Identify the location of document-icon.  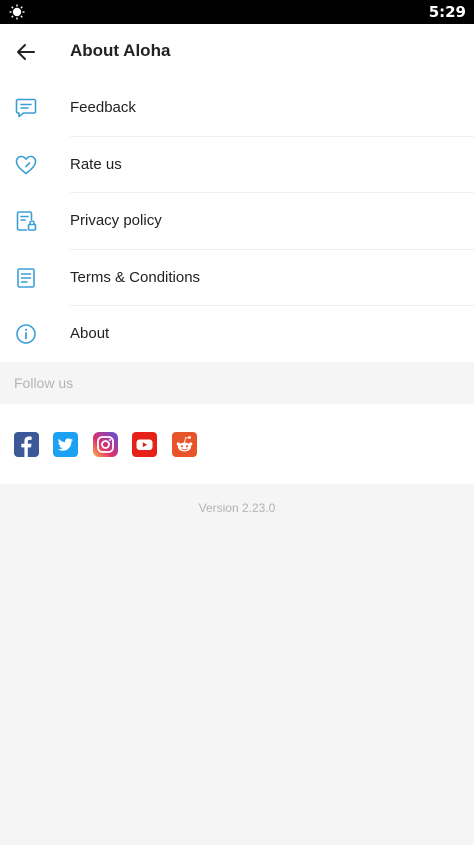
(26, 277).